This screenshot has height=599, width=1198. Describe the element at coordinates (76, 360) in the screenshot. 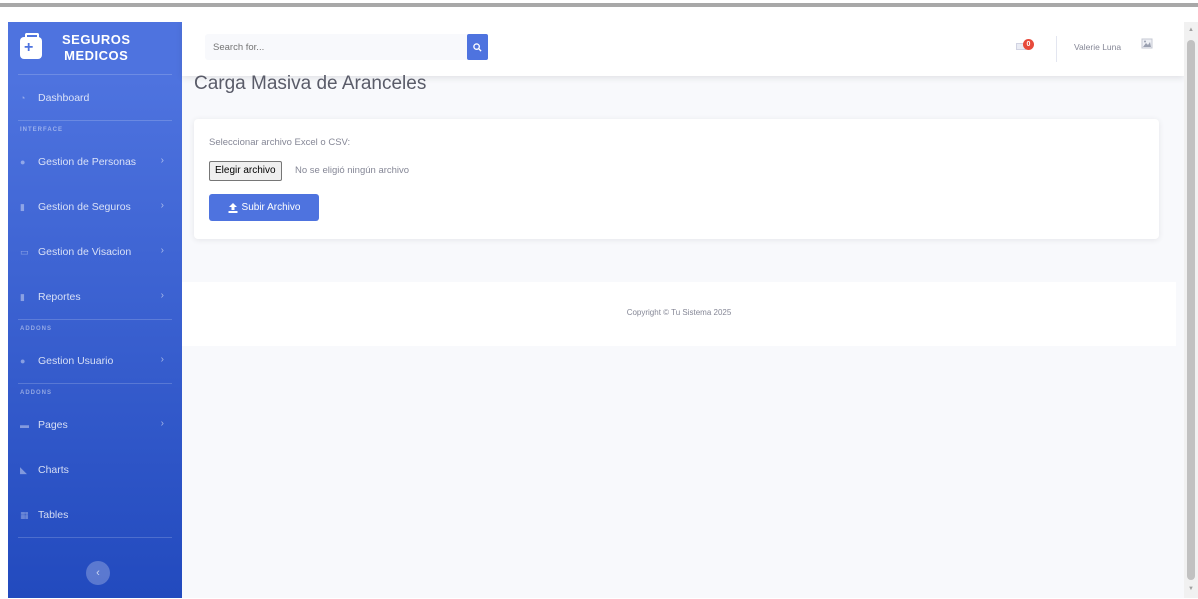

I see `sidebar-item-label: Gestion Usuario` at that location.